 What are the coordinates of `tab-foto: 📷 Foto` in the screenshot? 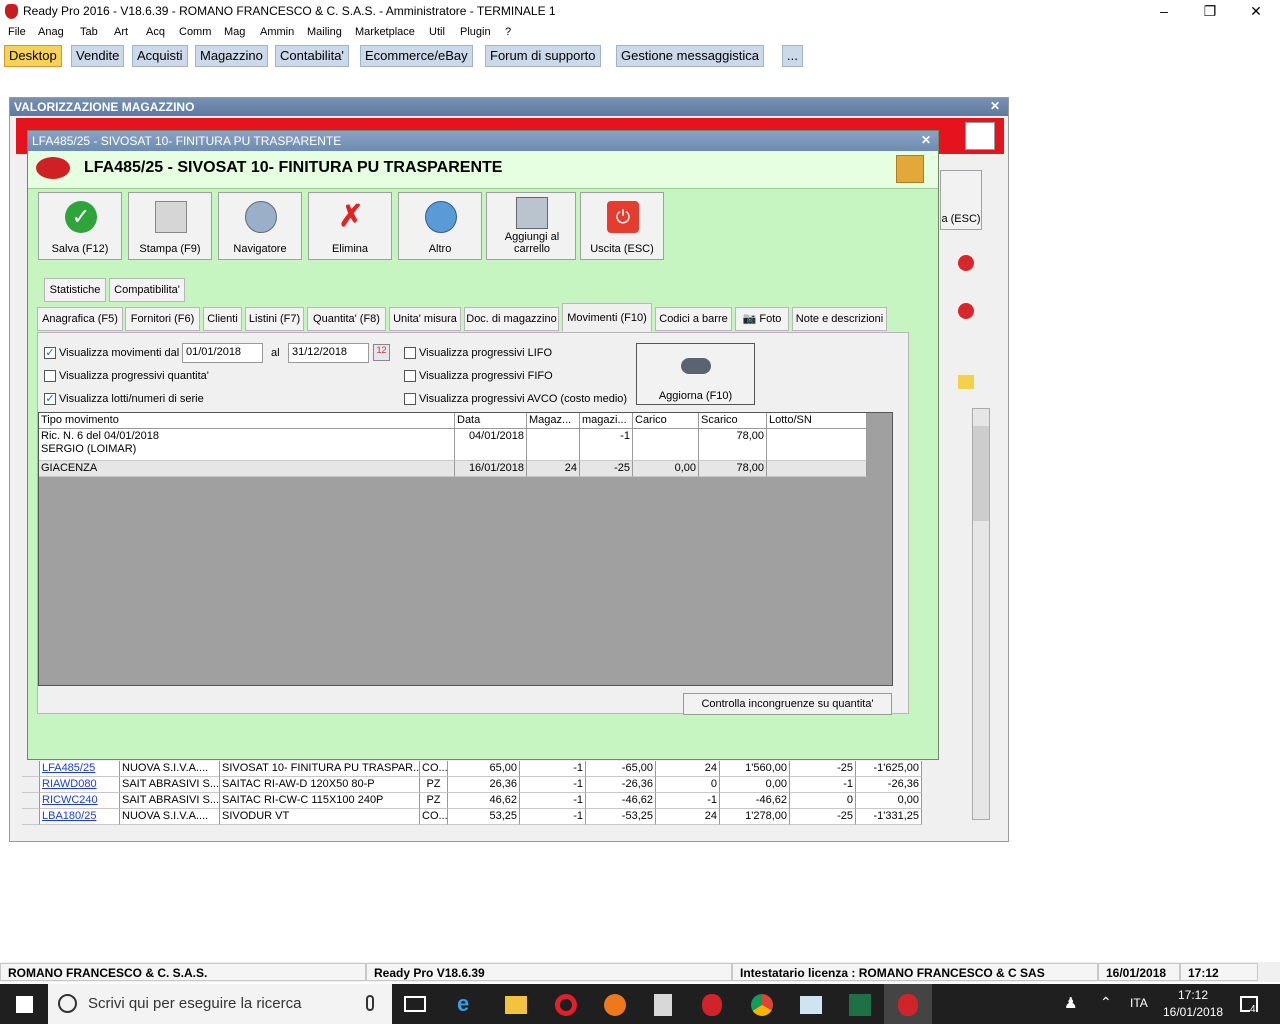 It's located at (762, 319).